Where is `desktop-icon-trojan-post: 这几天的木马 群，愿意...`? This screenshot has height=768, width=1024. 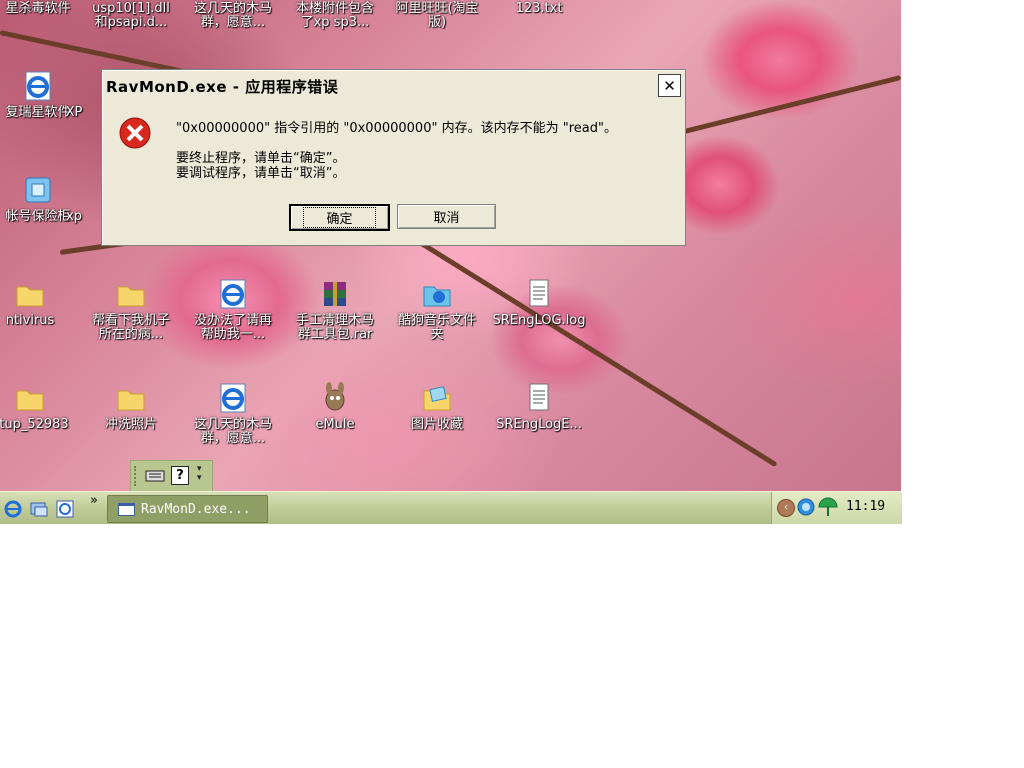
desktop-icon-trojan-post: 这几天的木马 群，愿意... is located at coordinates (233, 16).